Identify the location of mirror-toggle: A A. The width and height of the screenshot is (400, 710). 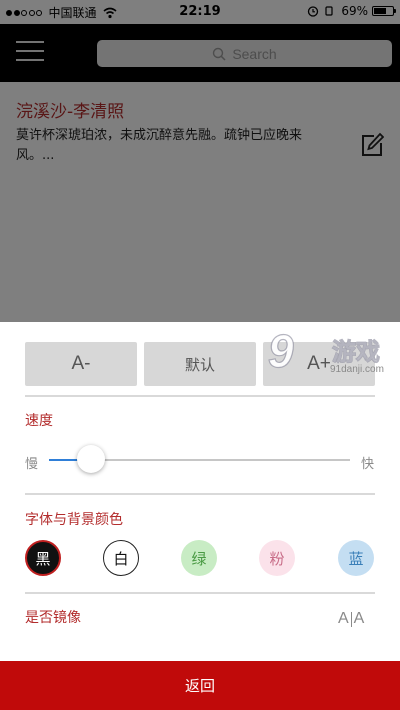
(356, 619).